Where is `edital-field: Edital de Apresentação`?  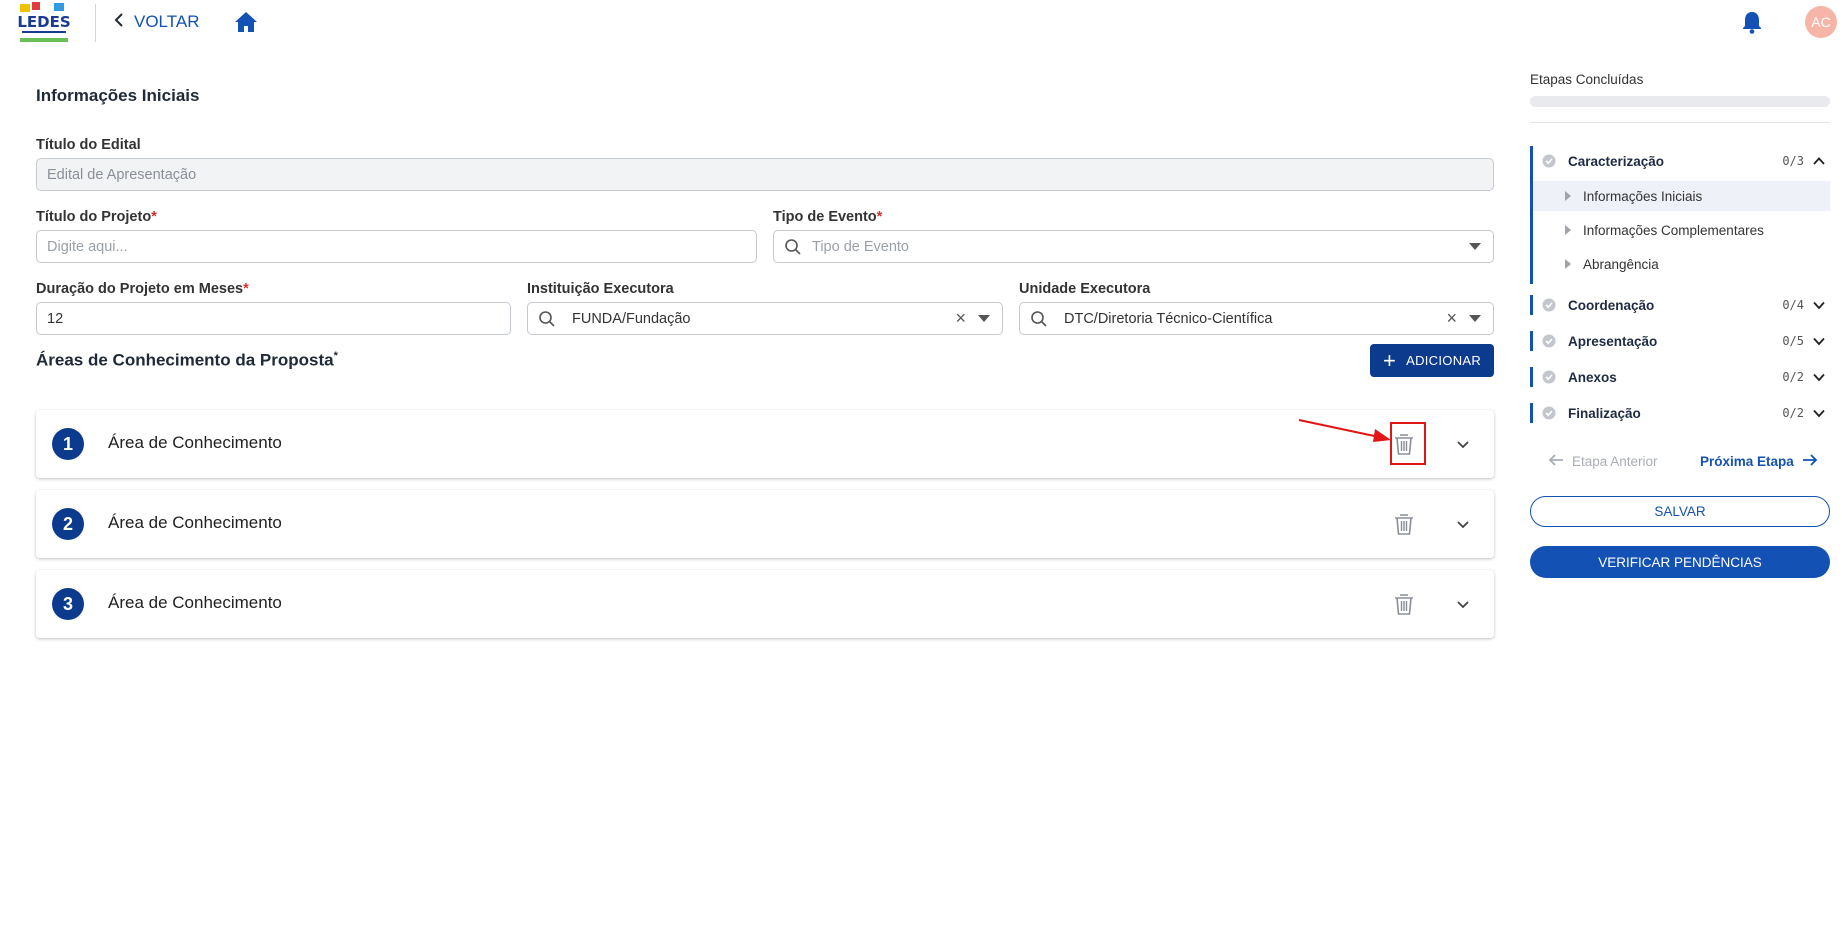
edital-field: Edital de Apresentação is located at coordinates (765, 174).